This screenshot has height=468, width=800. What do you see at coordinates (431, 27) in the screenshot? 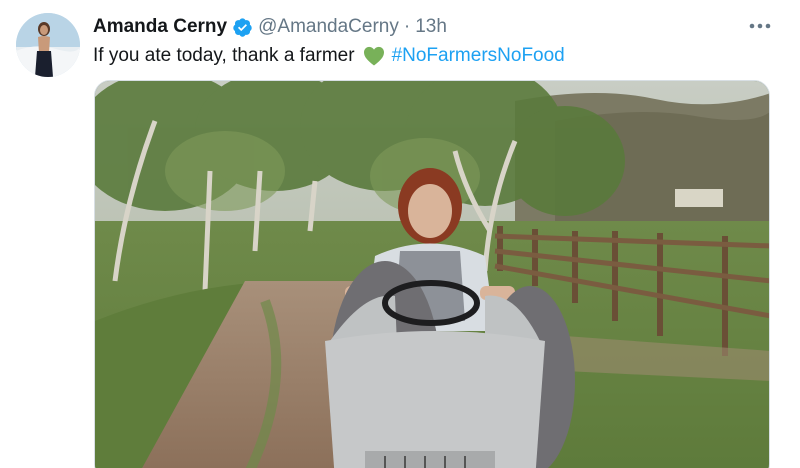
I see `timestamp: 13h` at bounding box center [431, 27].